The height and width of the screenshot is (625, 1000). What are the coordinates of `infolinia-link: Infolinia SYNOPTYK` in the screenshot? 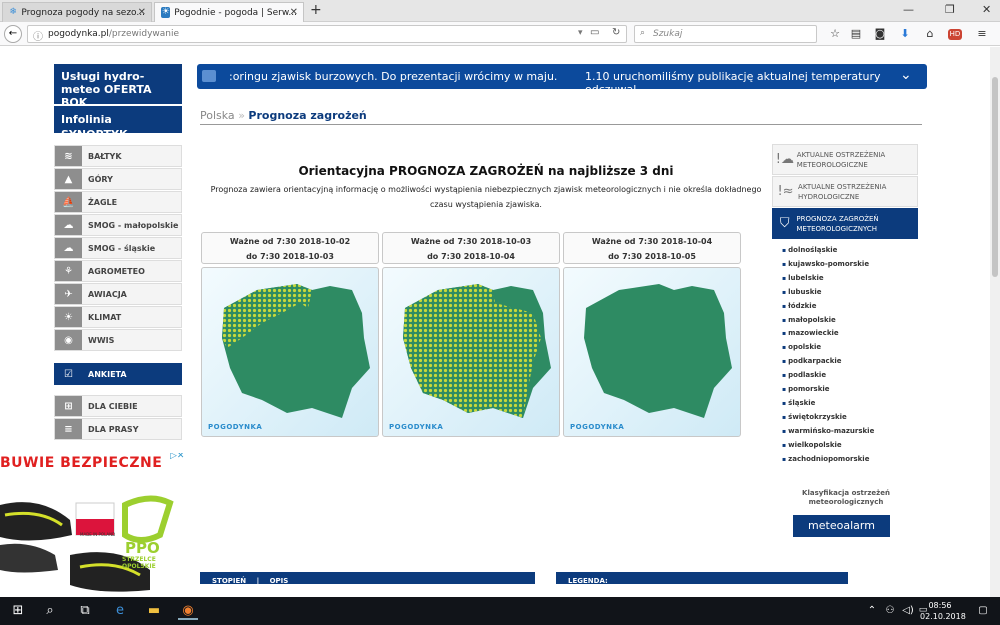 It's located at (118, 123).